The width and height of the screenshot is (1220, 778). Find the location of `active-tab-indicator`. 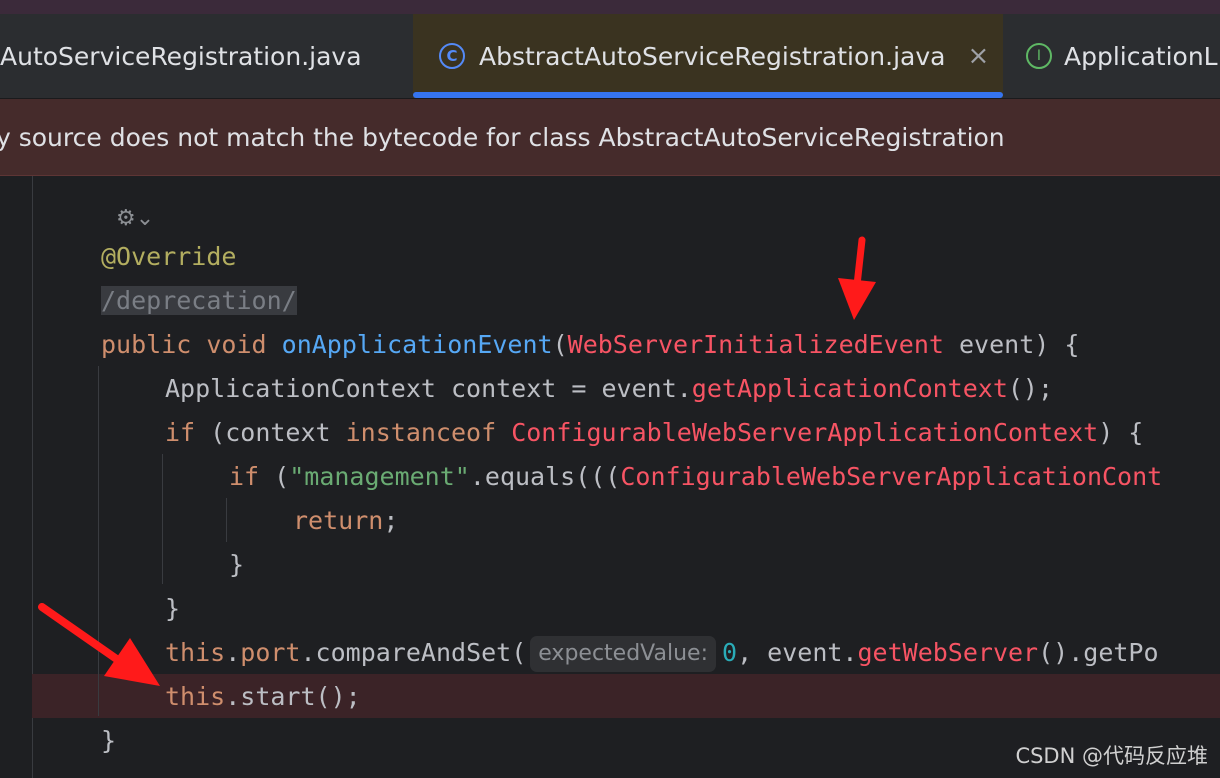

active-tab-indicator is located at coordinates (708, 95).